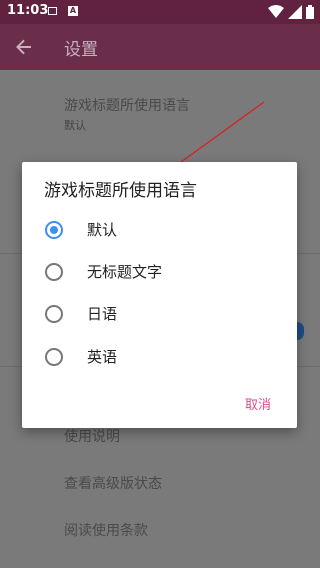 This screenshot has height=568, width=320. What do you see at coordinates (159, 356) in the screenshot?
I see `option-english: 英语` at bounding box center [159, 356].